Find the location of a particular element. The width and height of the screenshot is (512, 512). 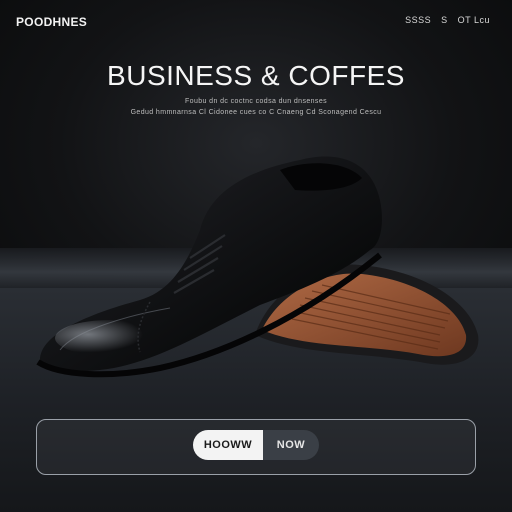

hero-subtitle-line-1: Foubu dn dc coctnc codsa dun dnsenses is located at coordinates (256, 101).